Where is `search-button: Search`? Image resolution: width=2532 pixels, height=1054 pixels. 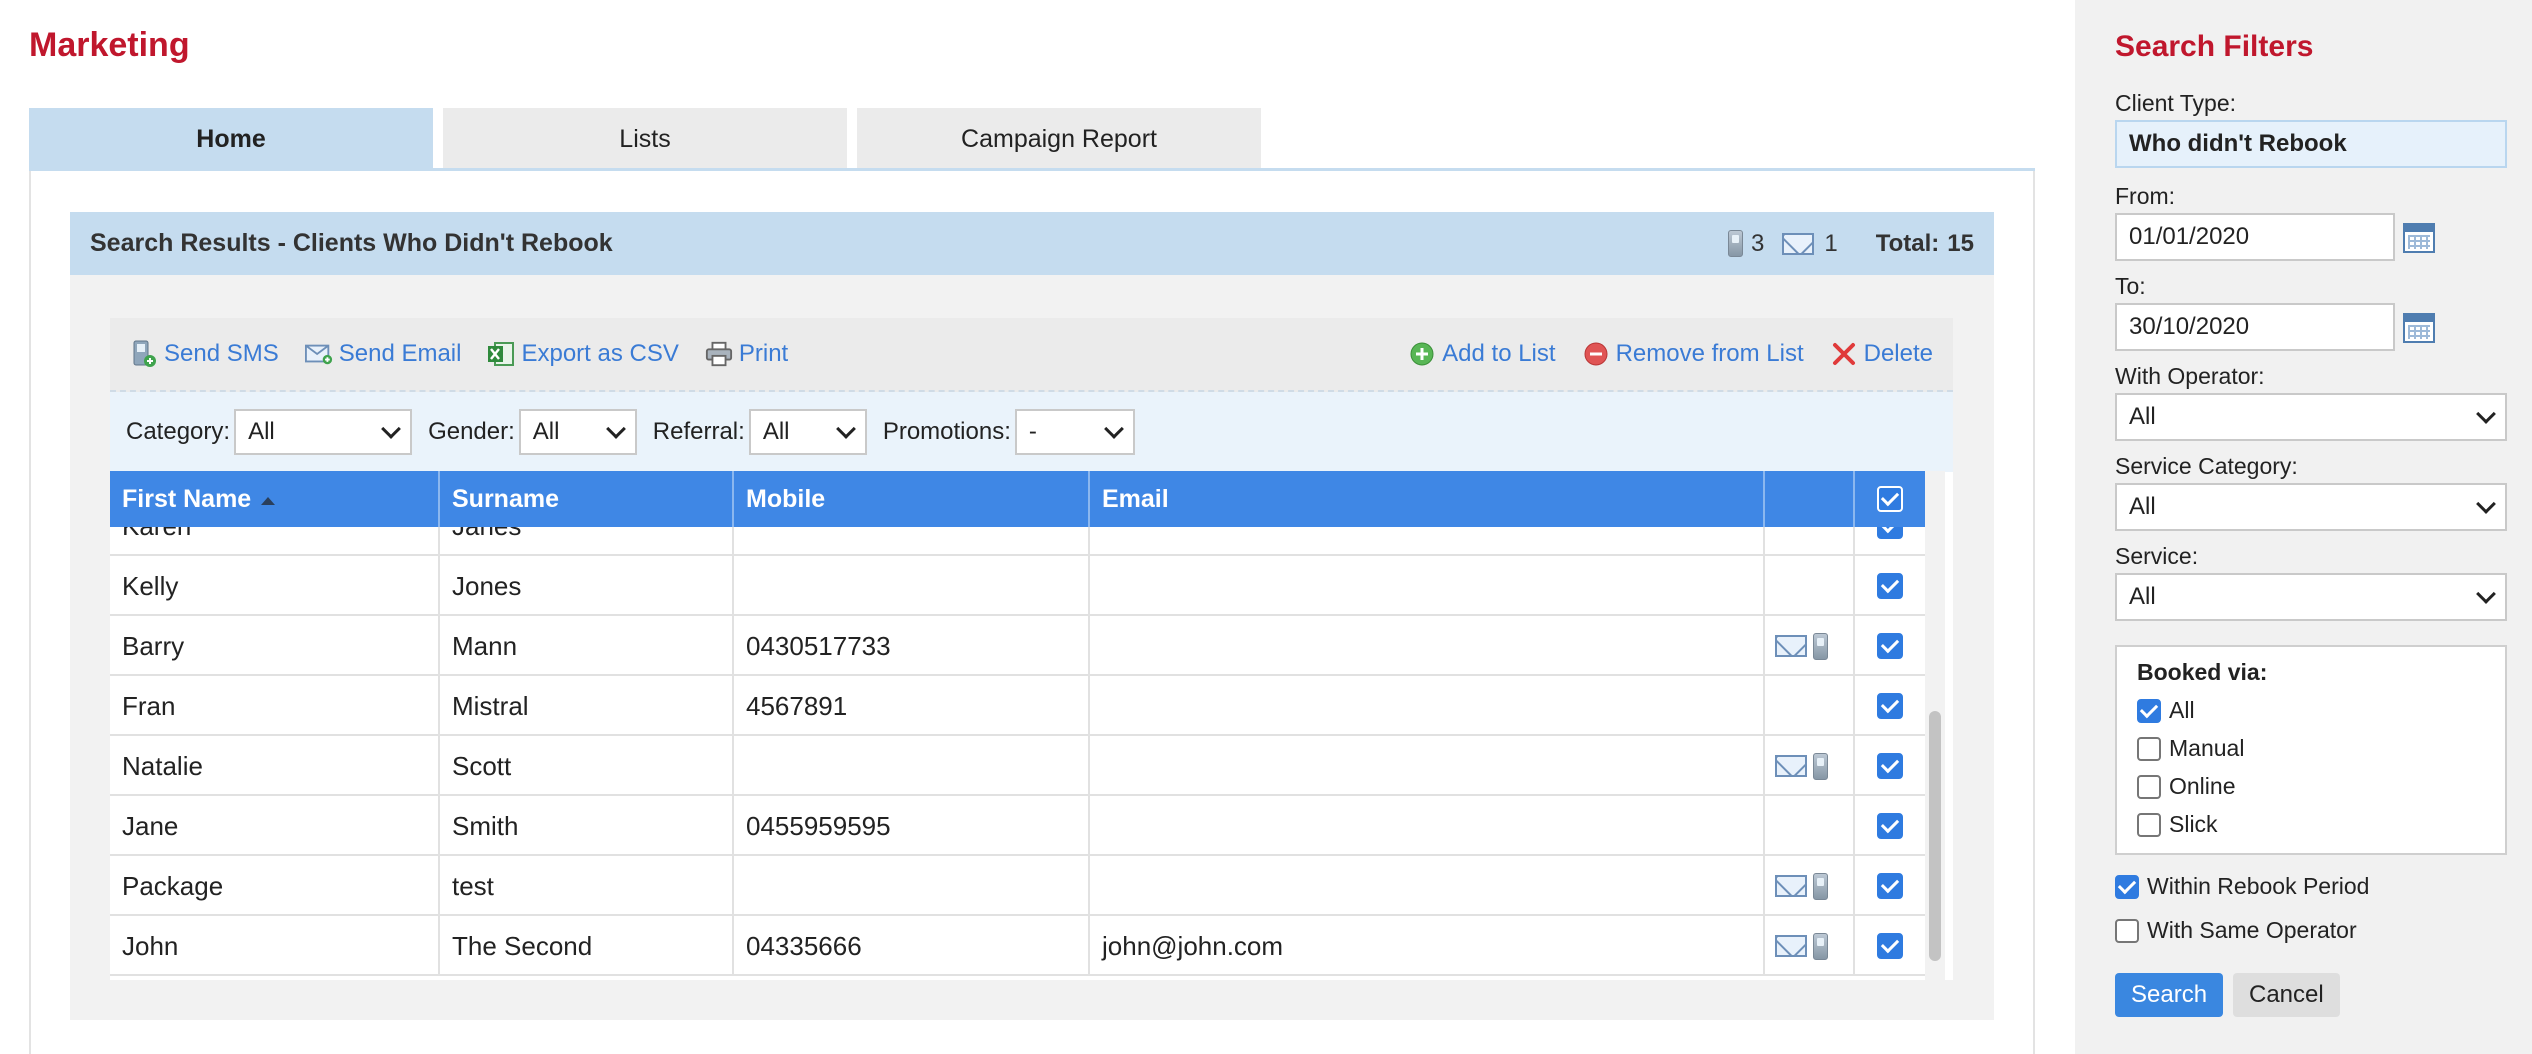 search-button: Search is located at coordinates (2169, 995).